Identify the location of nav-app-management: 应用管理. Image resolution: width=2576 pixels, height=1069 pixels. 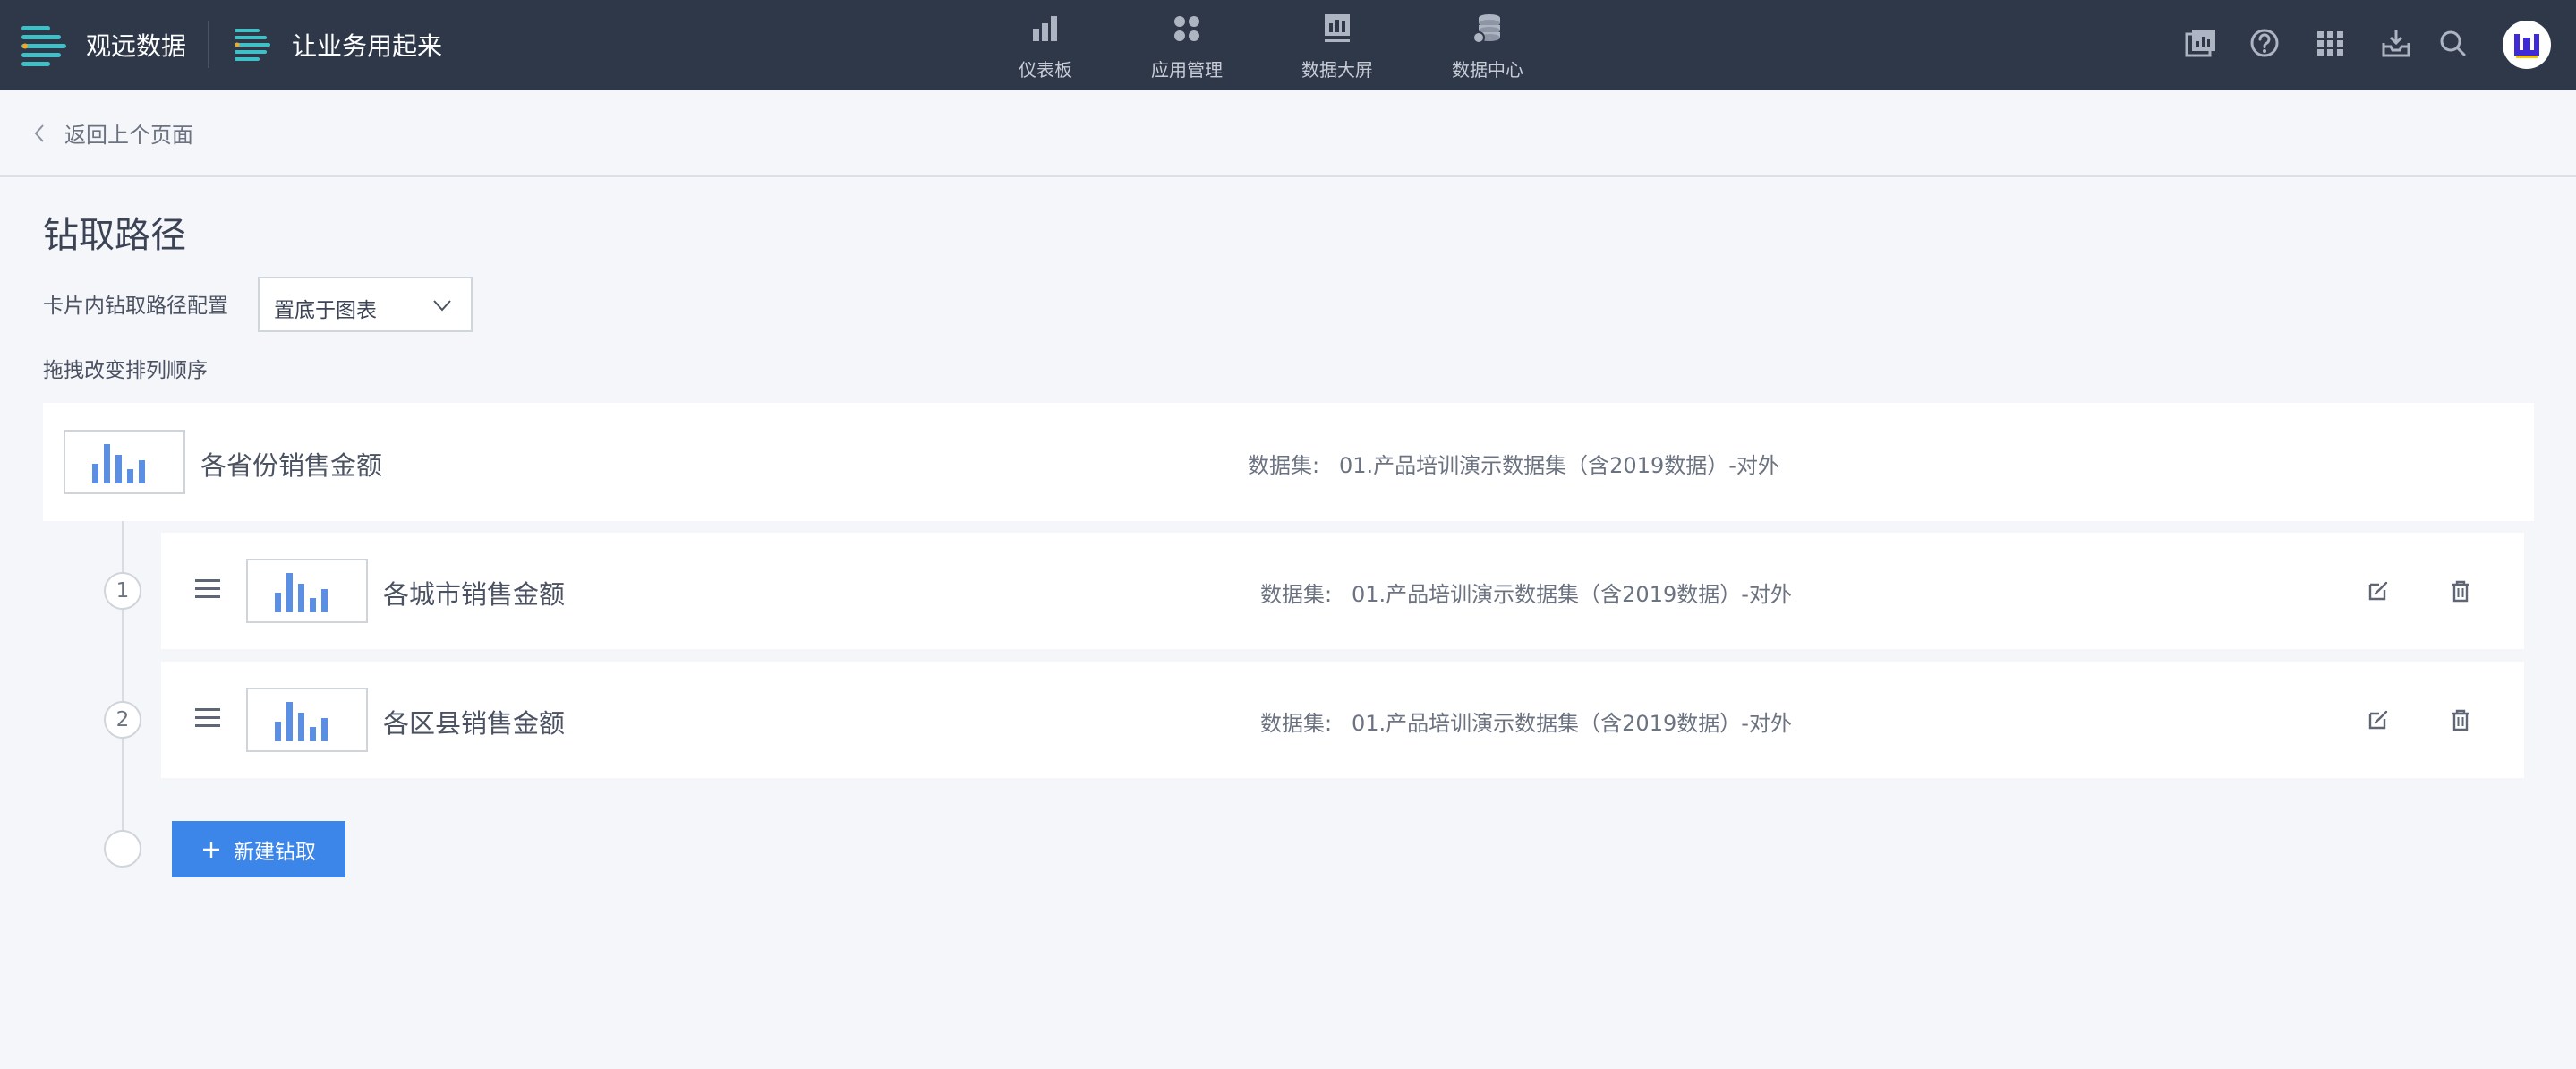
(1187, 46).